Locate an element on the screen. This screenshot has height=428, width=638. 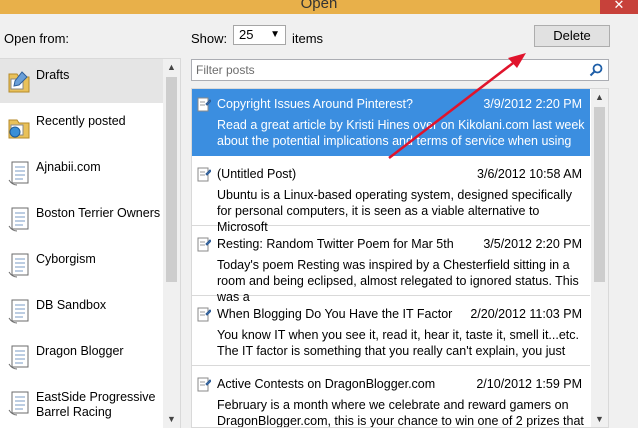
close-button: ✕ is located at coordinates (619, 7).